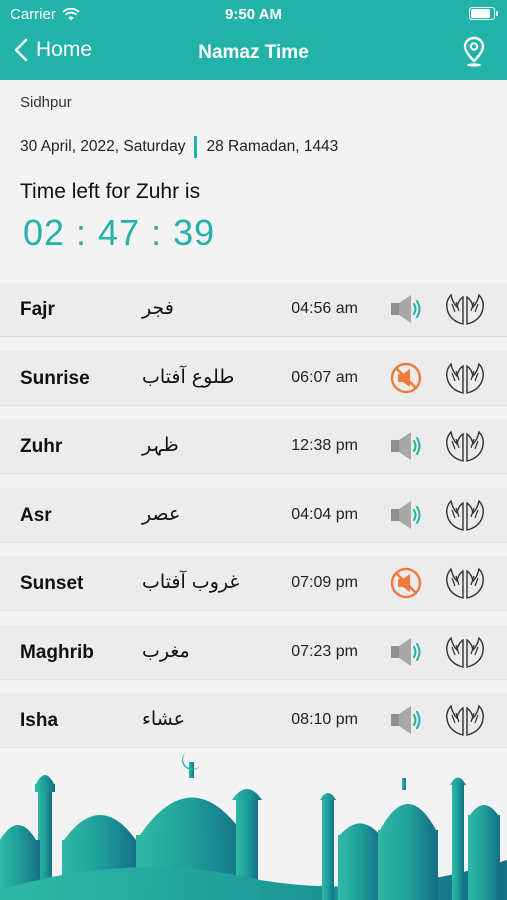  I want to click on prayer-name: Sunrise, so click(55, 378).